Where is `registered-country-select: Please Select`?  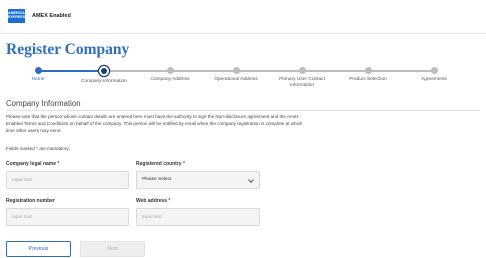 registered-country-select: Please Select is located at coordinates (198, 180).